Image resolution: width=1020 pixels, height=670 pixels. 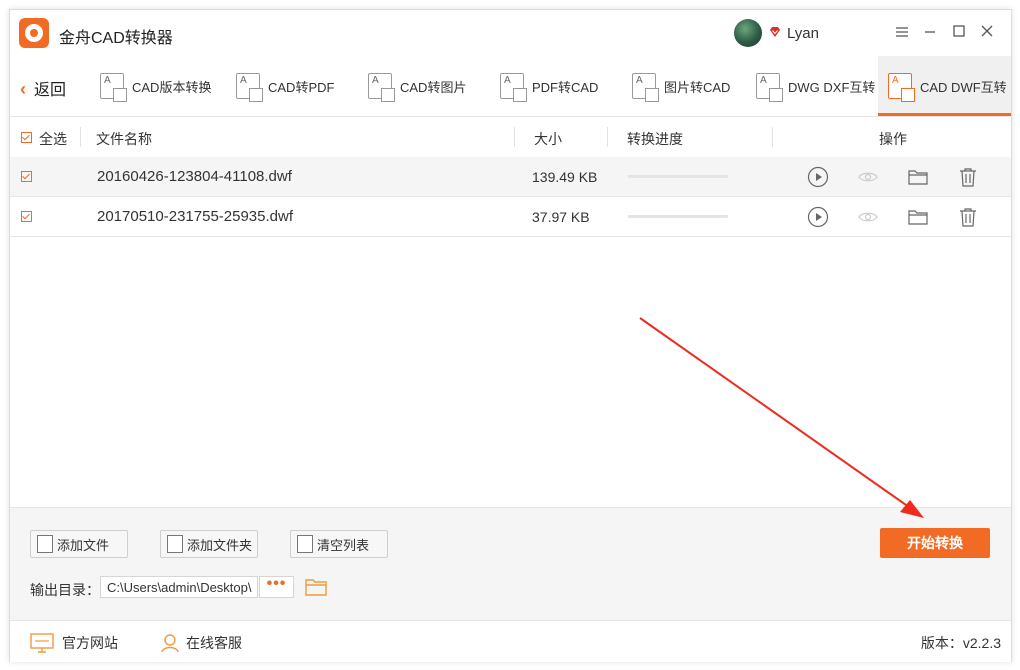 I want to click on vip-badge-icon, so click(x=775, y=32).